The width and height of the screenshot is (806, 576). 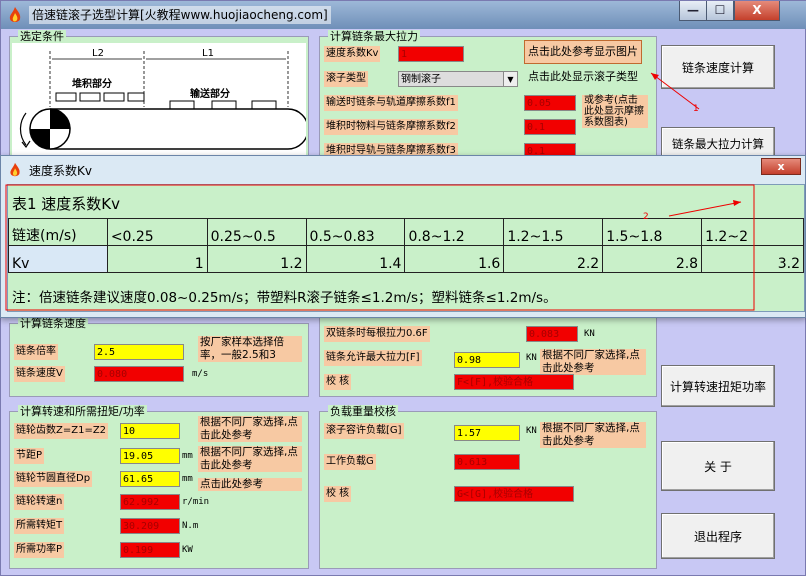 I want to click on l2-label: L2, so click(x=98, y=53).